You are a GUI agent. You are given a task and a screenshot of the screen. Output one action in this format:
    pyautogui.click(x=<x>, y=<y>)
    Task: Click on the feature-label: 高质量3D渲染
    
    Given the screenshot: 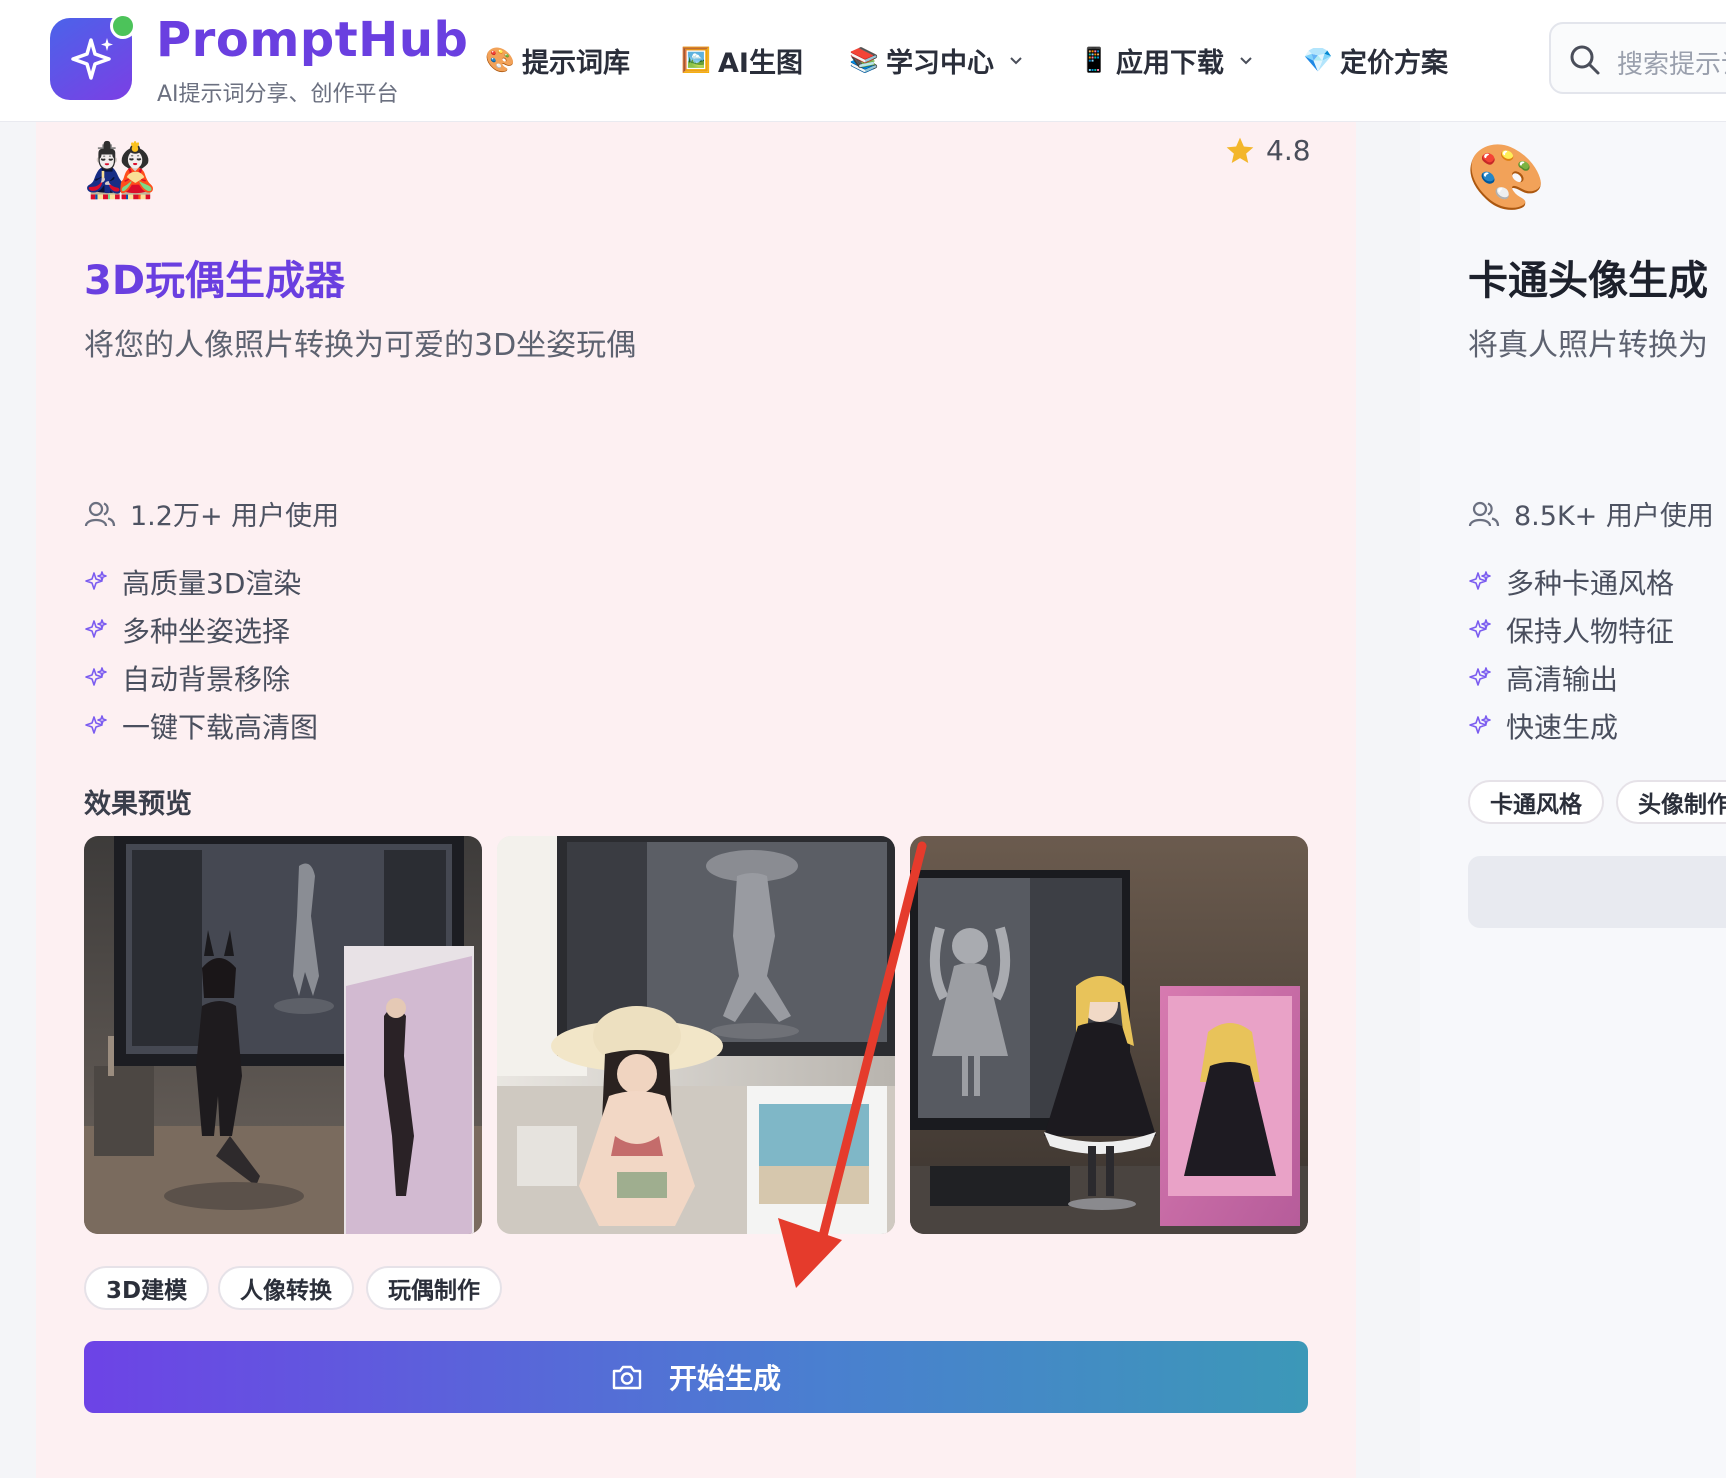 What is the action you would take?
    pyautogui.click(x=212, y=583)
    